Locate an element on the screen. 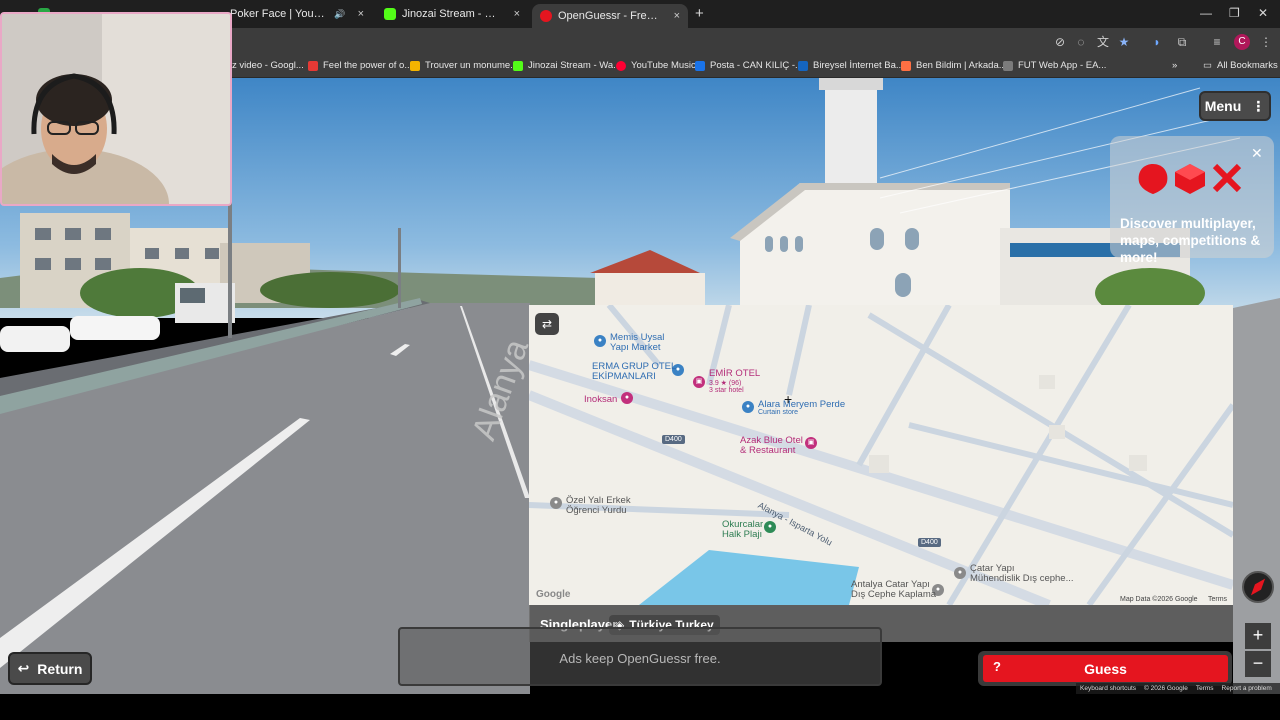 Image resolution: width=1280 pixels, height=720 pixels. webcam-overlay is located at coordinates (116, 109).